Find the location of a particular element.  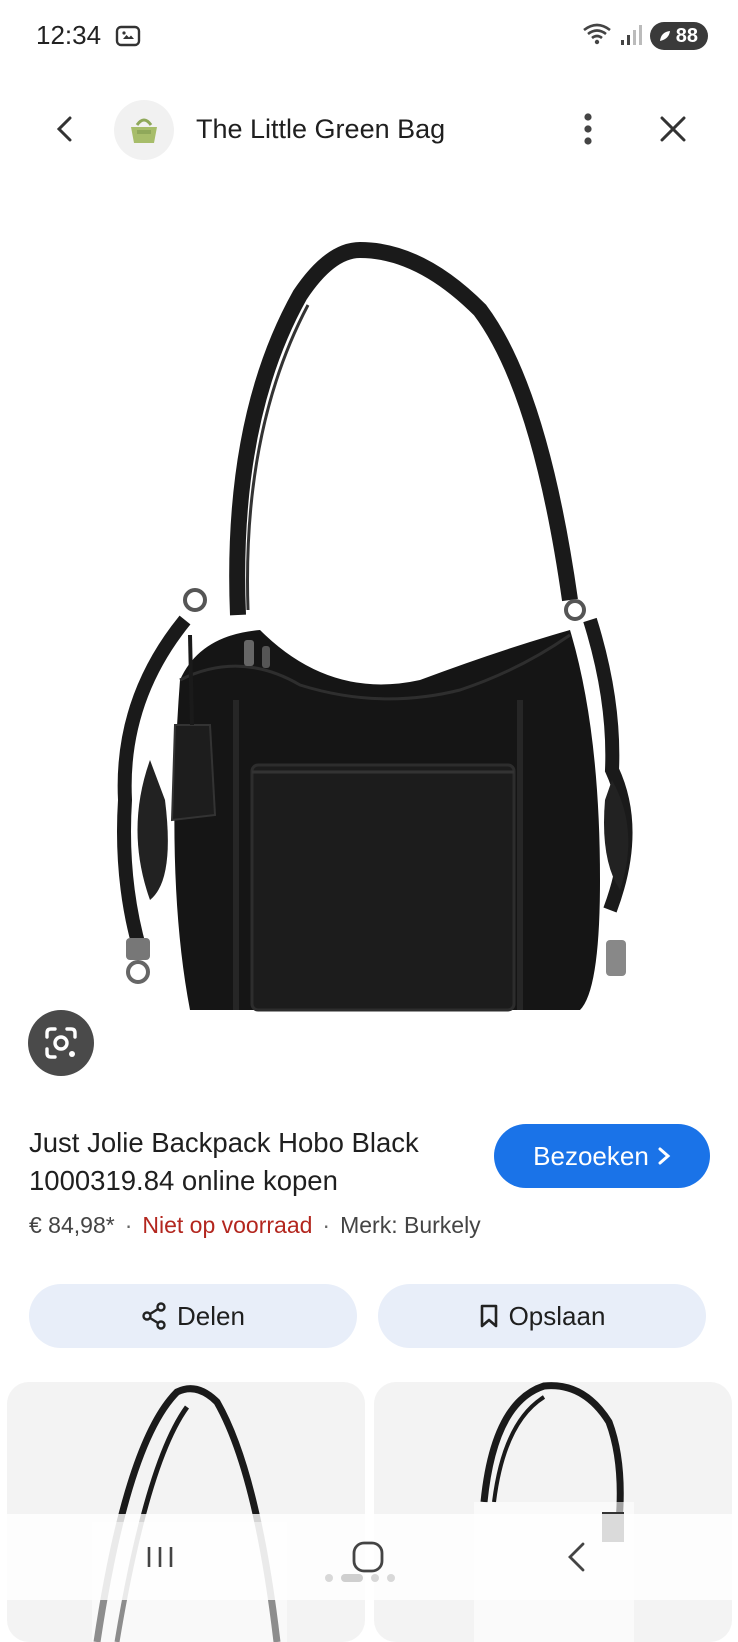

lens-search-button is located at coordinates (61, 1043).